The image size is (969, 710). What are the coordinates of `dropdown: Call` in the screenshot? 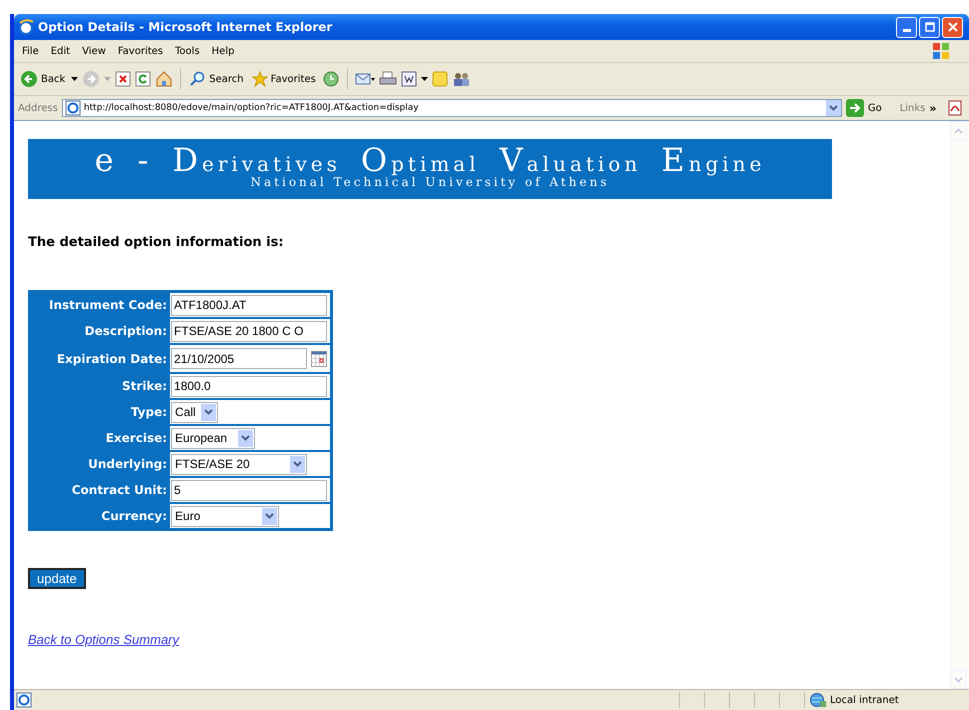 It's located at (194, 412).